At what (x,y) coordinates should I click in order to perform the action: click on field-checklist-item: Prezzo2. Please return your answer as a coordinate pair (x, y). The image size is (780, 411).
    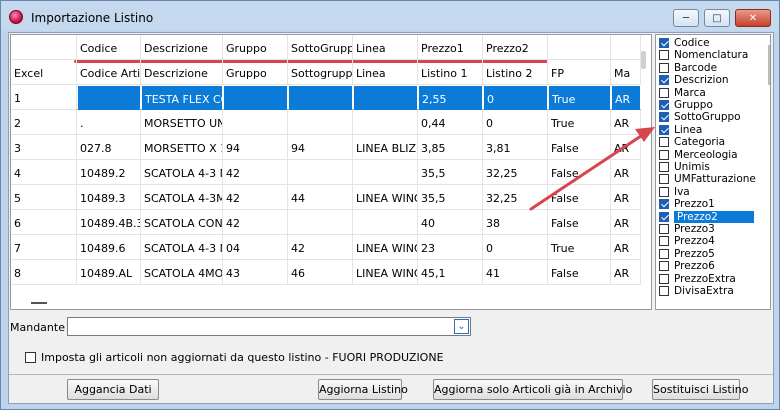
    Looking at the image, I should click on (706, 216).